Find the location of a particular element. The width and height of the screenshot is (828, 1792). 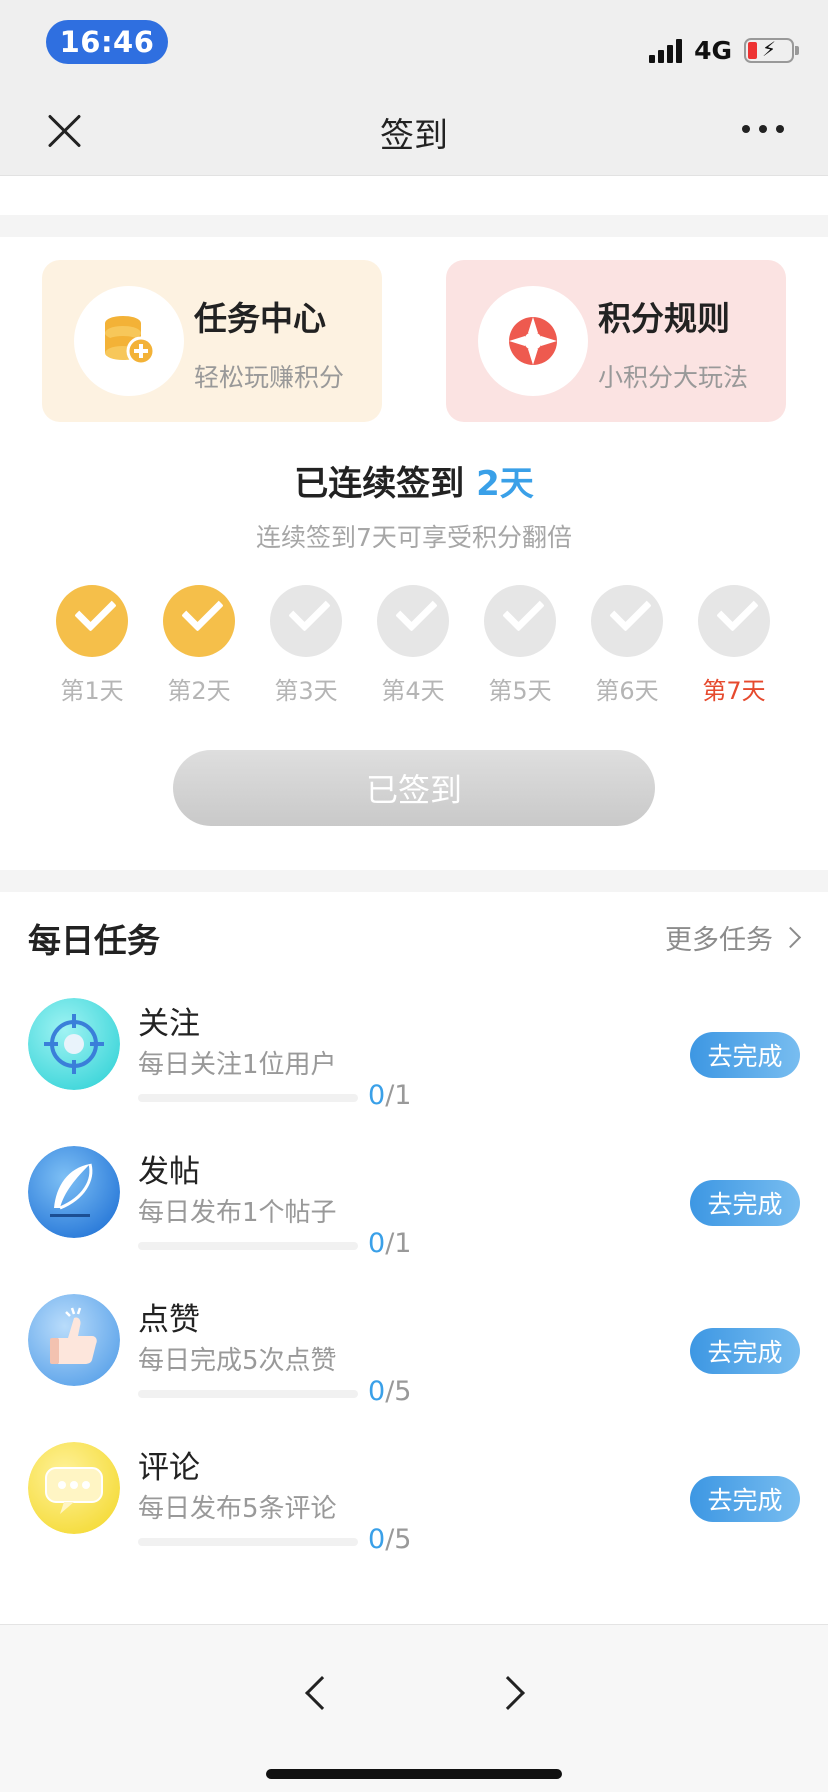

day-label: 第7天 is located at coordinates (734, 691).